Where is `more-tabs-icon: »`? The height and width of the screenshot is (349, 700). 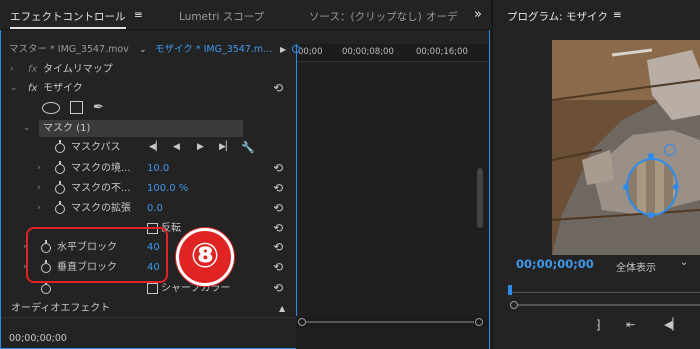
more-tabs-icon: » is located at coordinates (478, 14).